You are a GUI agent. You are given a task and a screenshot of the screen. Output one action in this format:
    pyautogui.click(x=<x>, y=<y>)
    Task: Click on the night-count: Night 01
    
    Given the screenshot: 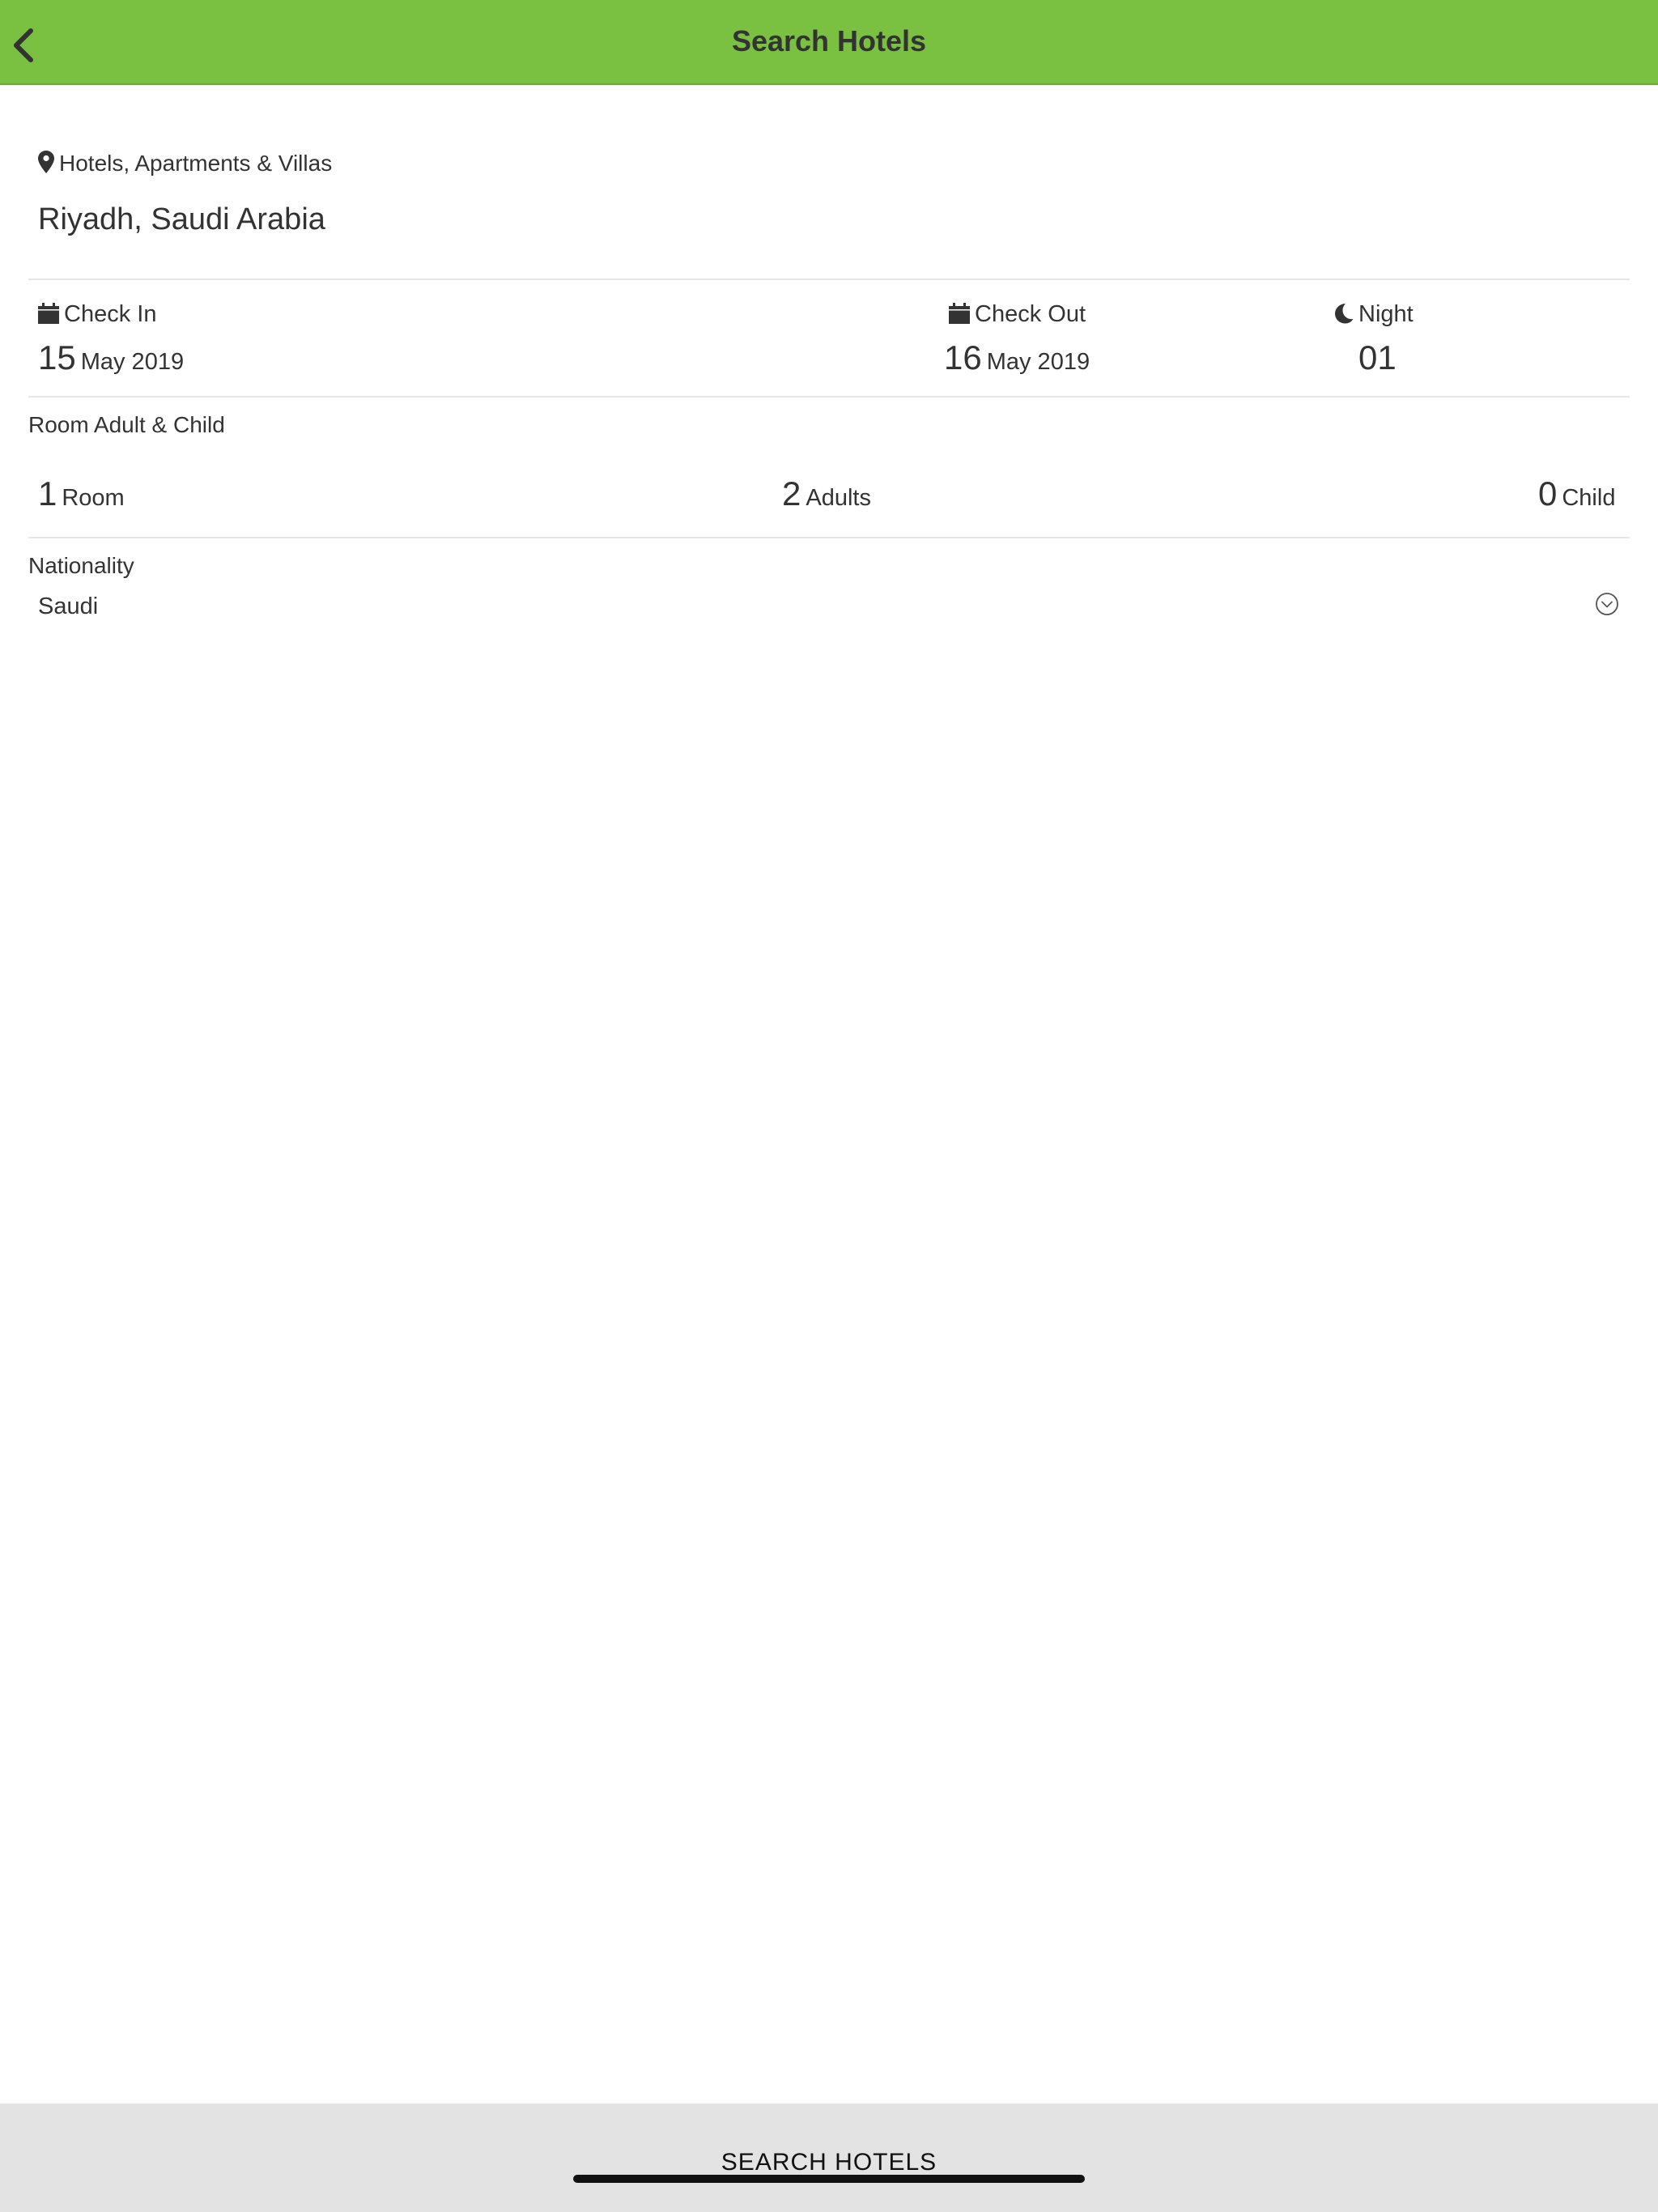 What is the action you would take?
    pyautogui.click(x=1374, y=339)
    